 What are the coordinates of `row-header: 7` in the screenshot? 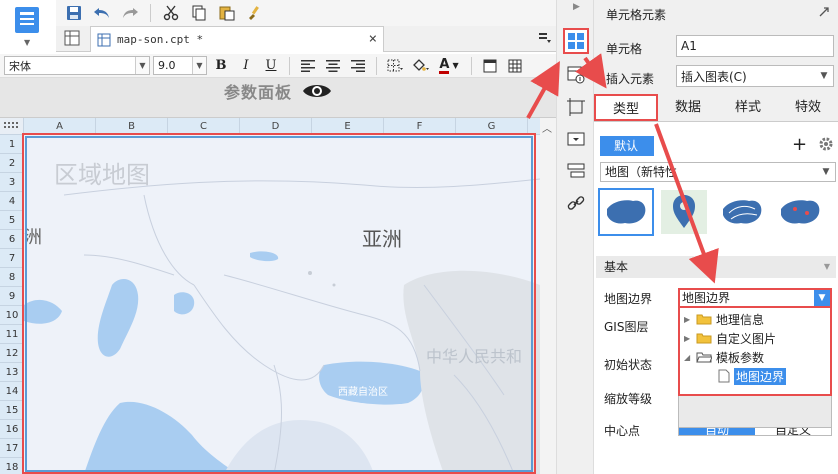 It's located at (12, 258).